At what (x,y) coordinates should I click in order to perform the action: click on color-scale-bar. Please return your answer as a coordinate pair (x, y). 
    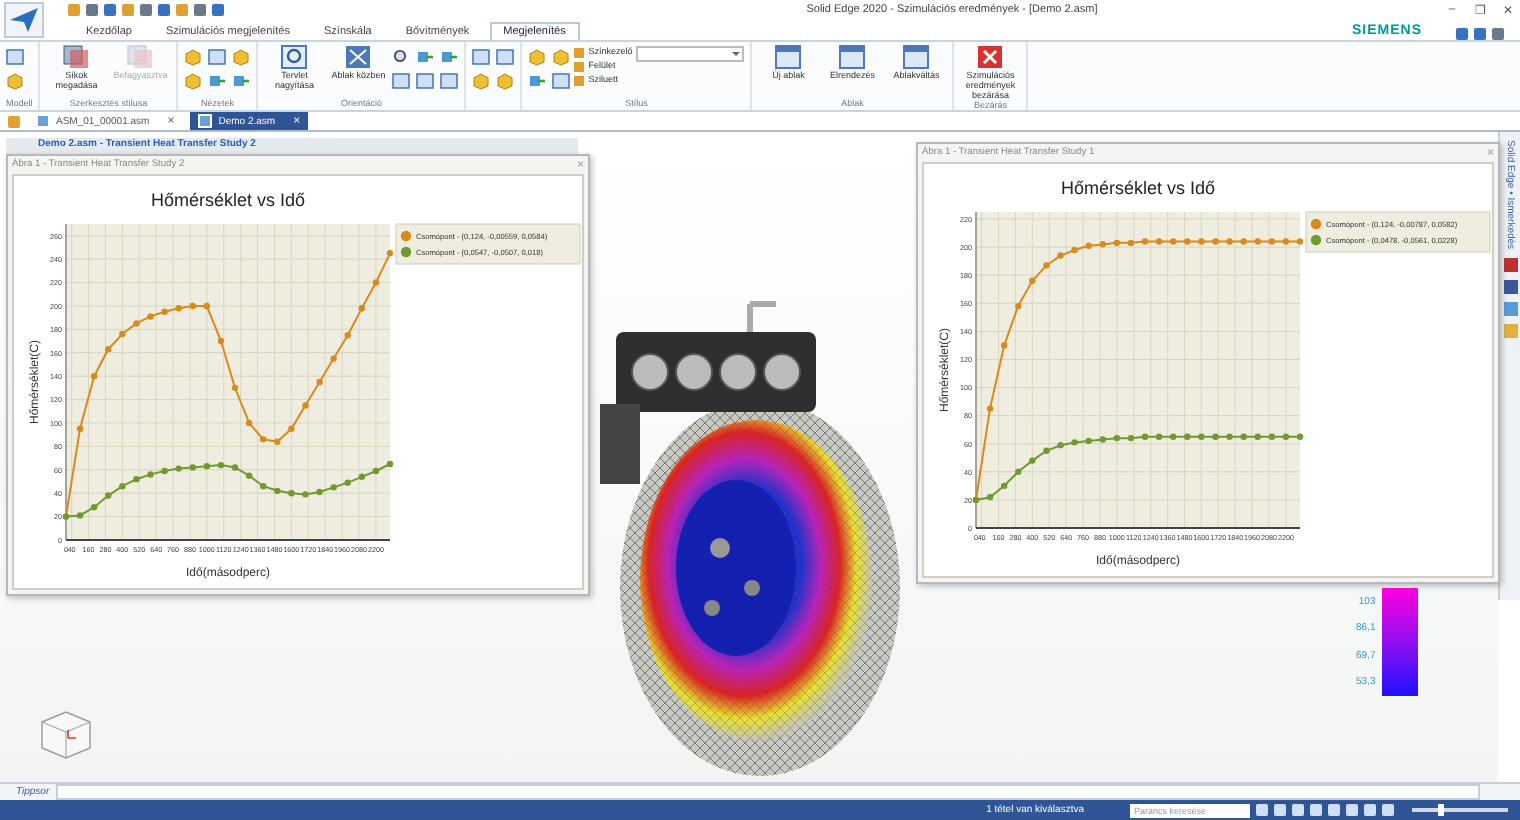
    Looking at the image, I should click on (1399, 642).